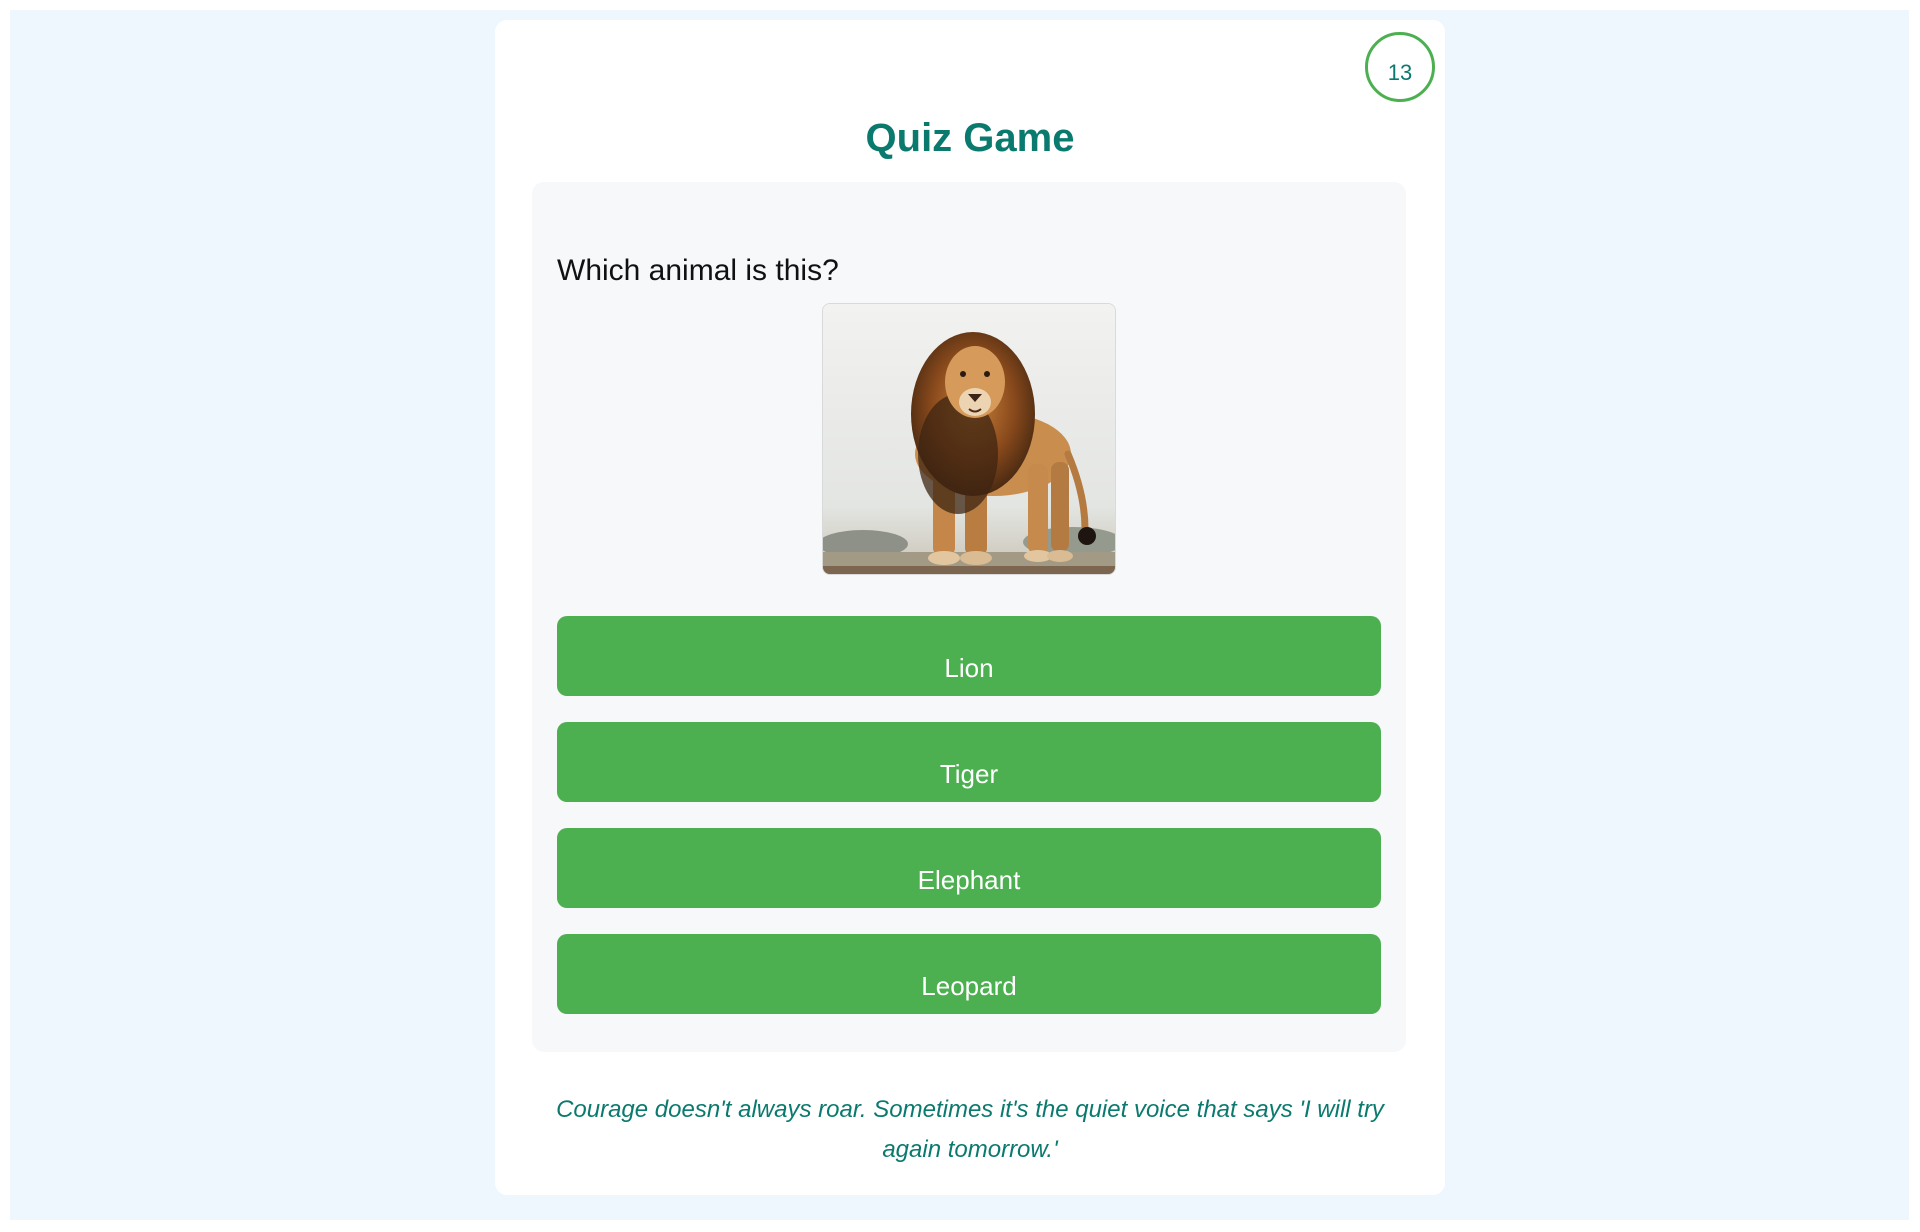 The image size is (1920, 1232). What do you see at coordinates (969, 974) in the screenshot?
I see `answer-button-leopard: Leopard` at bounding box center [969, 974].